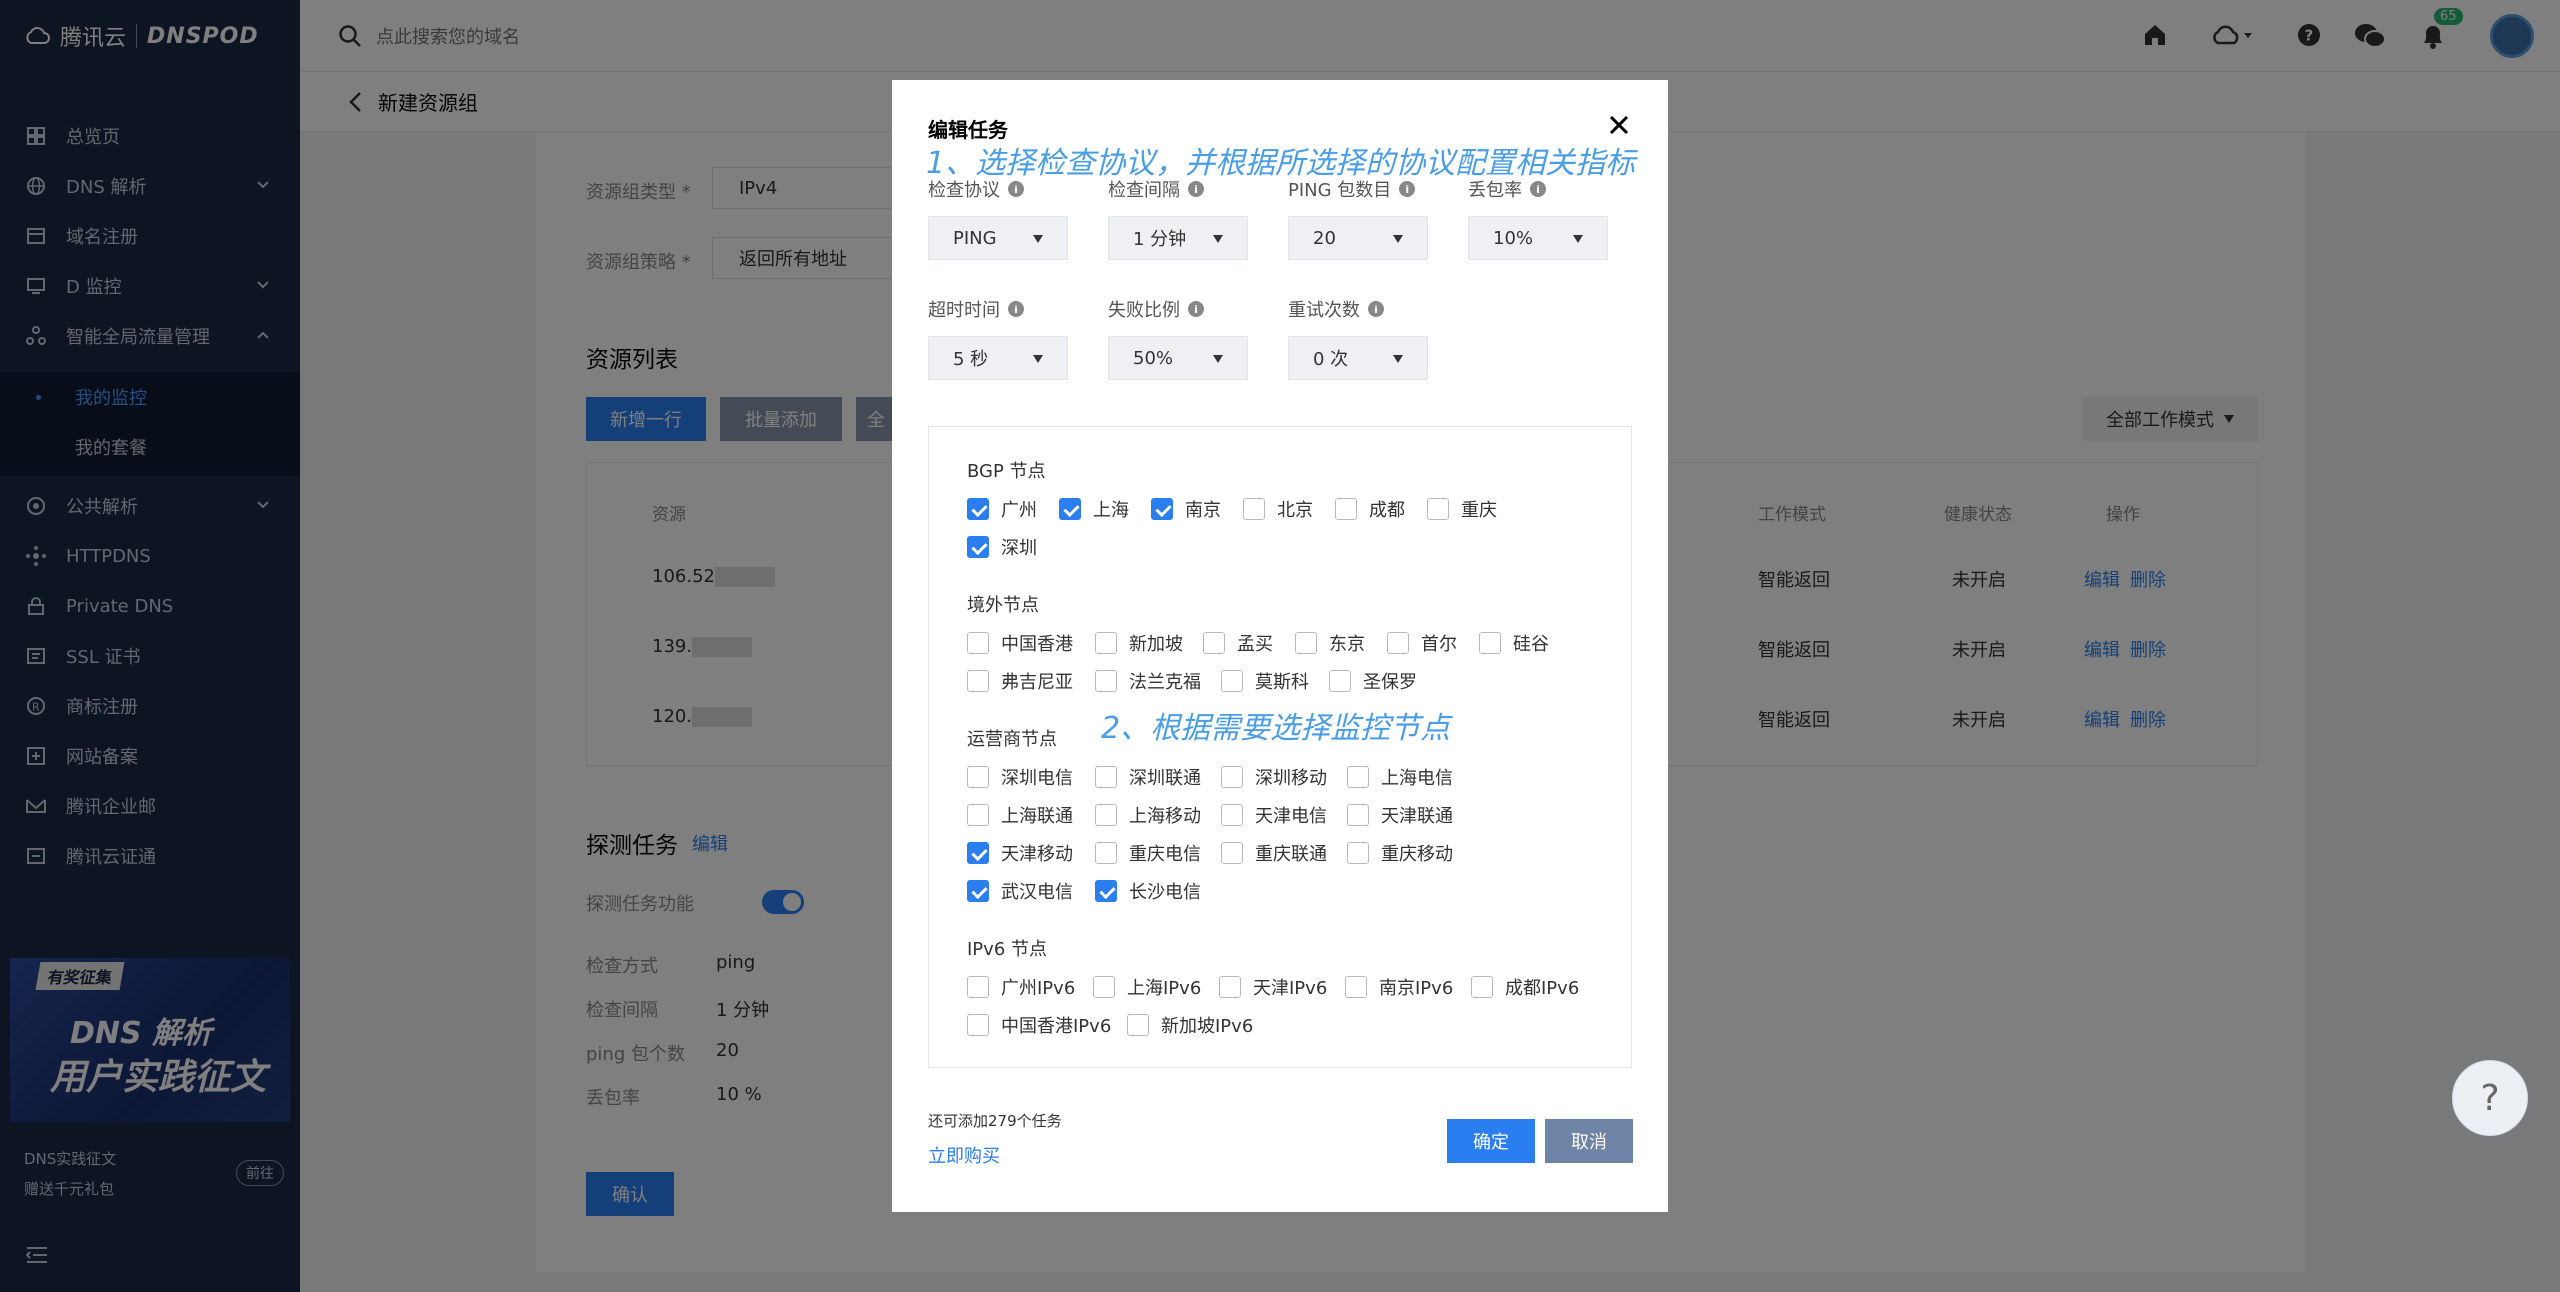  Describe the element at coordinates (1400, 777) in the screenshot. I see `node-checkbox: 上海电信` at that location.